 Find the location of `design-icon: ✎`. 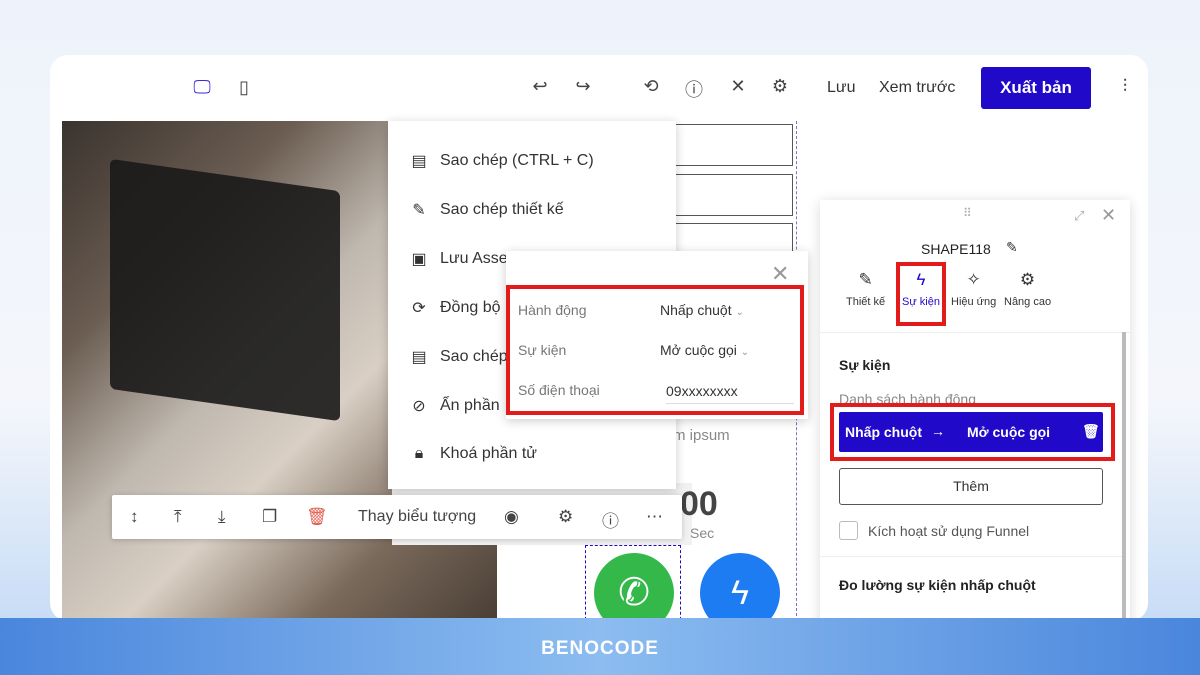

design-icon: ✎ is located at coordinates (865, 279).